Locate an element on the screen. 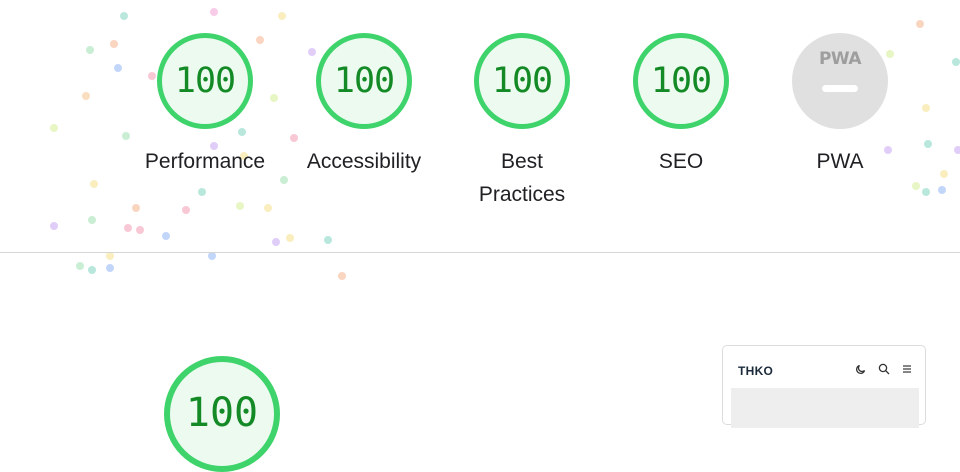  gauge-label: Performance is located at coordinates (205, 161).